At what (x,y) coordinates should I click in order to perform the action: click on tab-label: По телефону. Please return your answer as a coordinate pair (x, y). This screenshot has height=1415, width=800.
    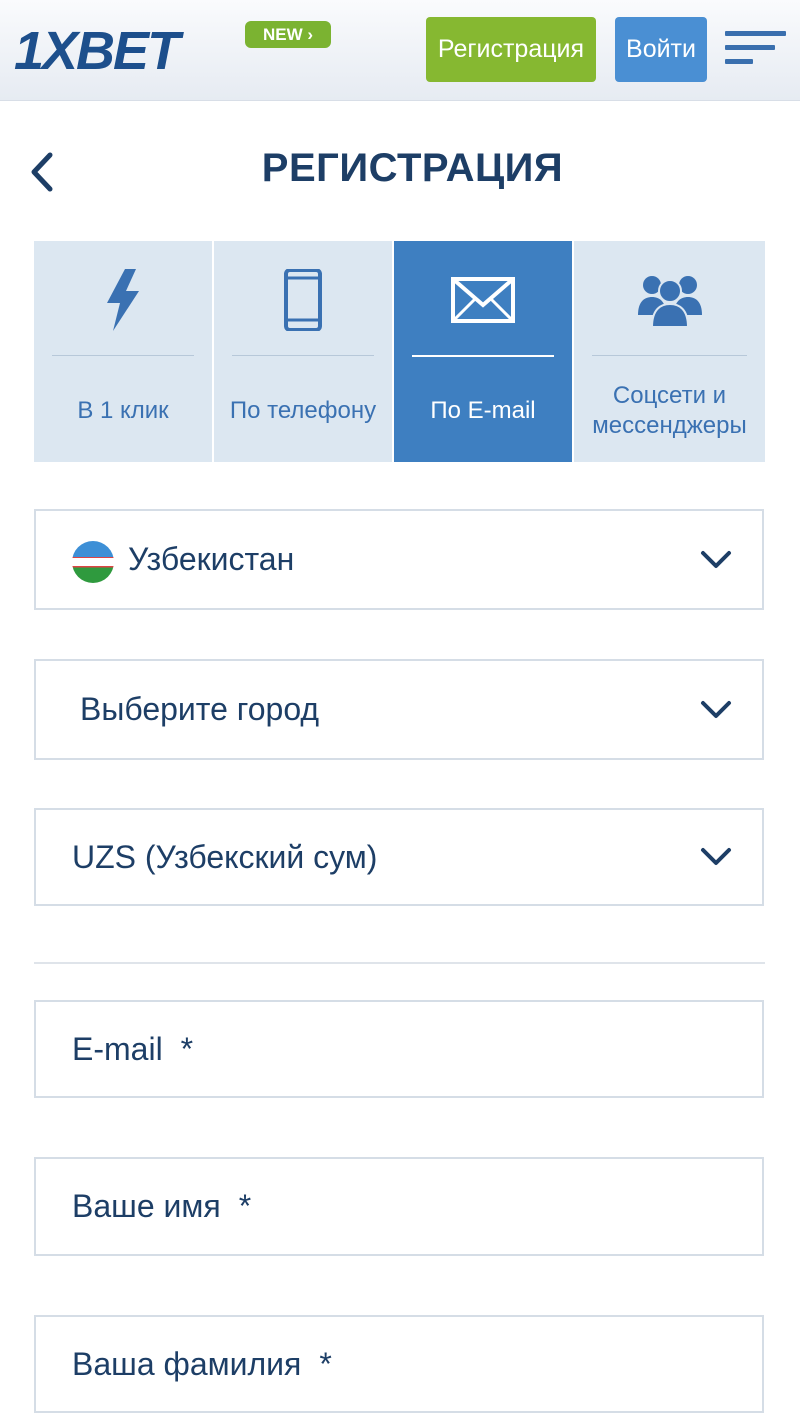
    Looking at the image, I should click on (303, 410).